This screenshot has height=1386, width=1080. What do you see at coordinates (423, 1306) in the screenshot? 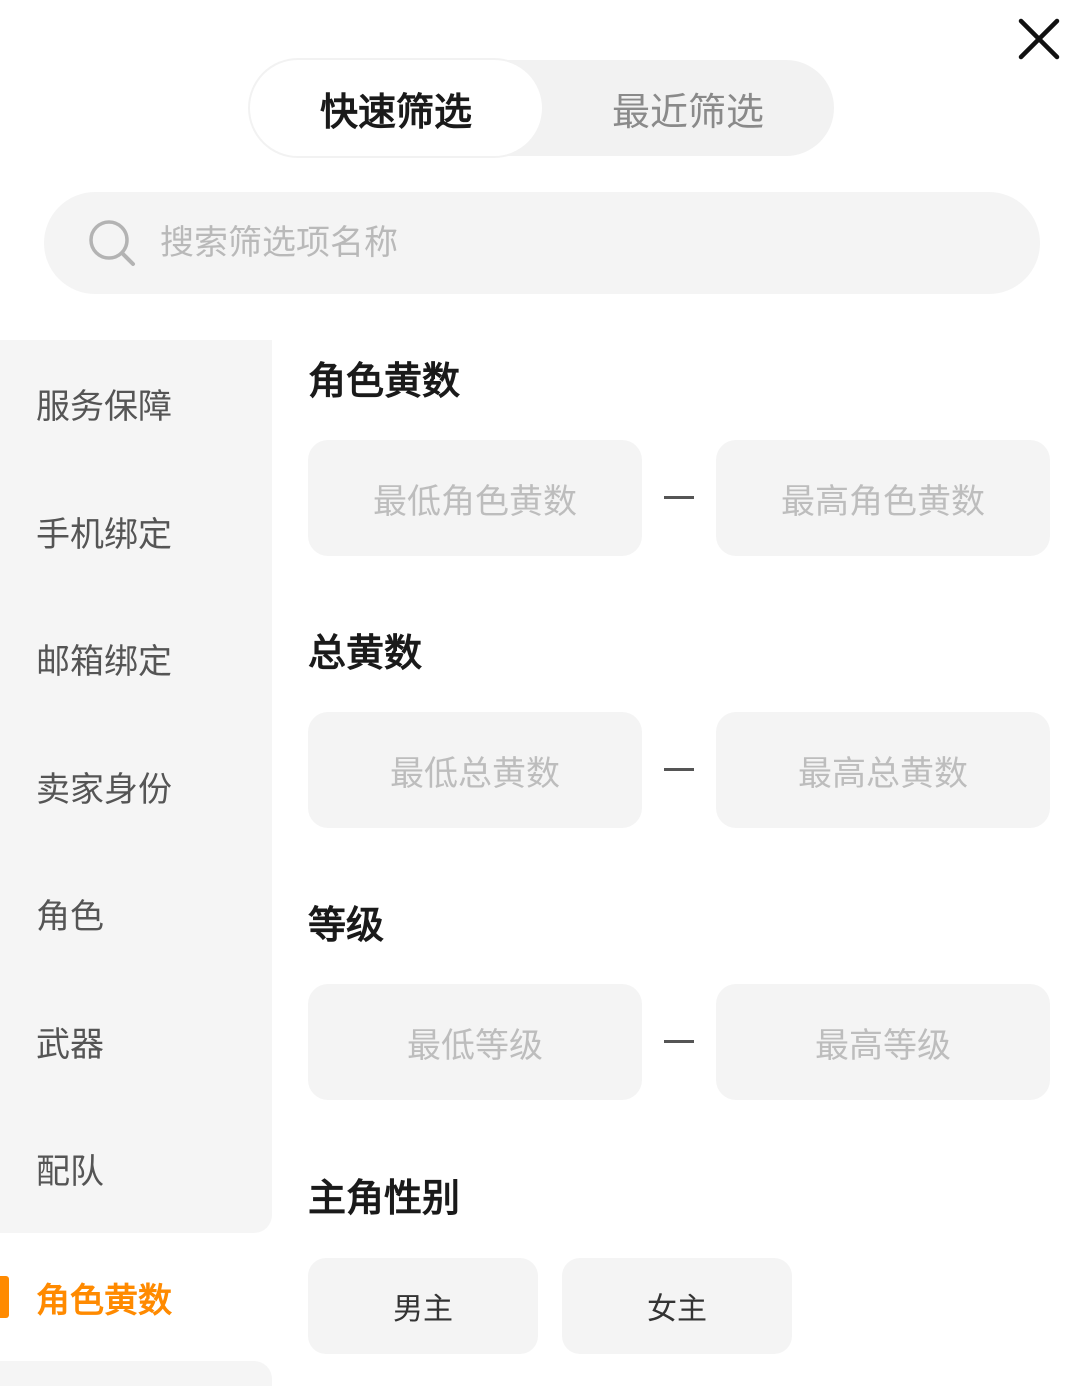
I see `gender-option-male: 男主` at bounding box center [423, 1306].